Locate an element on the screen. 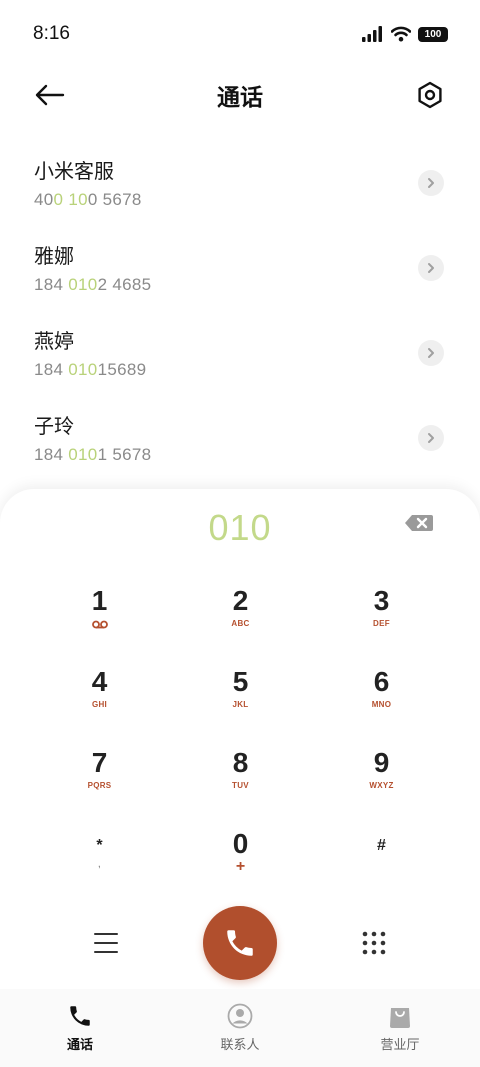 The image size is (480, 1067). battery-indicator: 100 is located at coordinates (433, 34).